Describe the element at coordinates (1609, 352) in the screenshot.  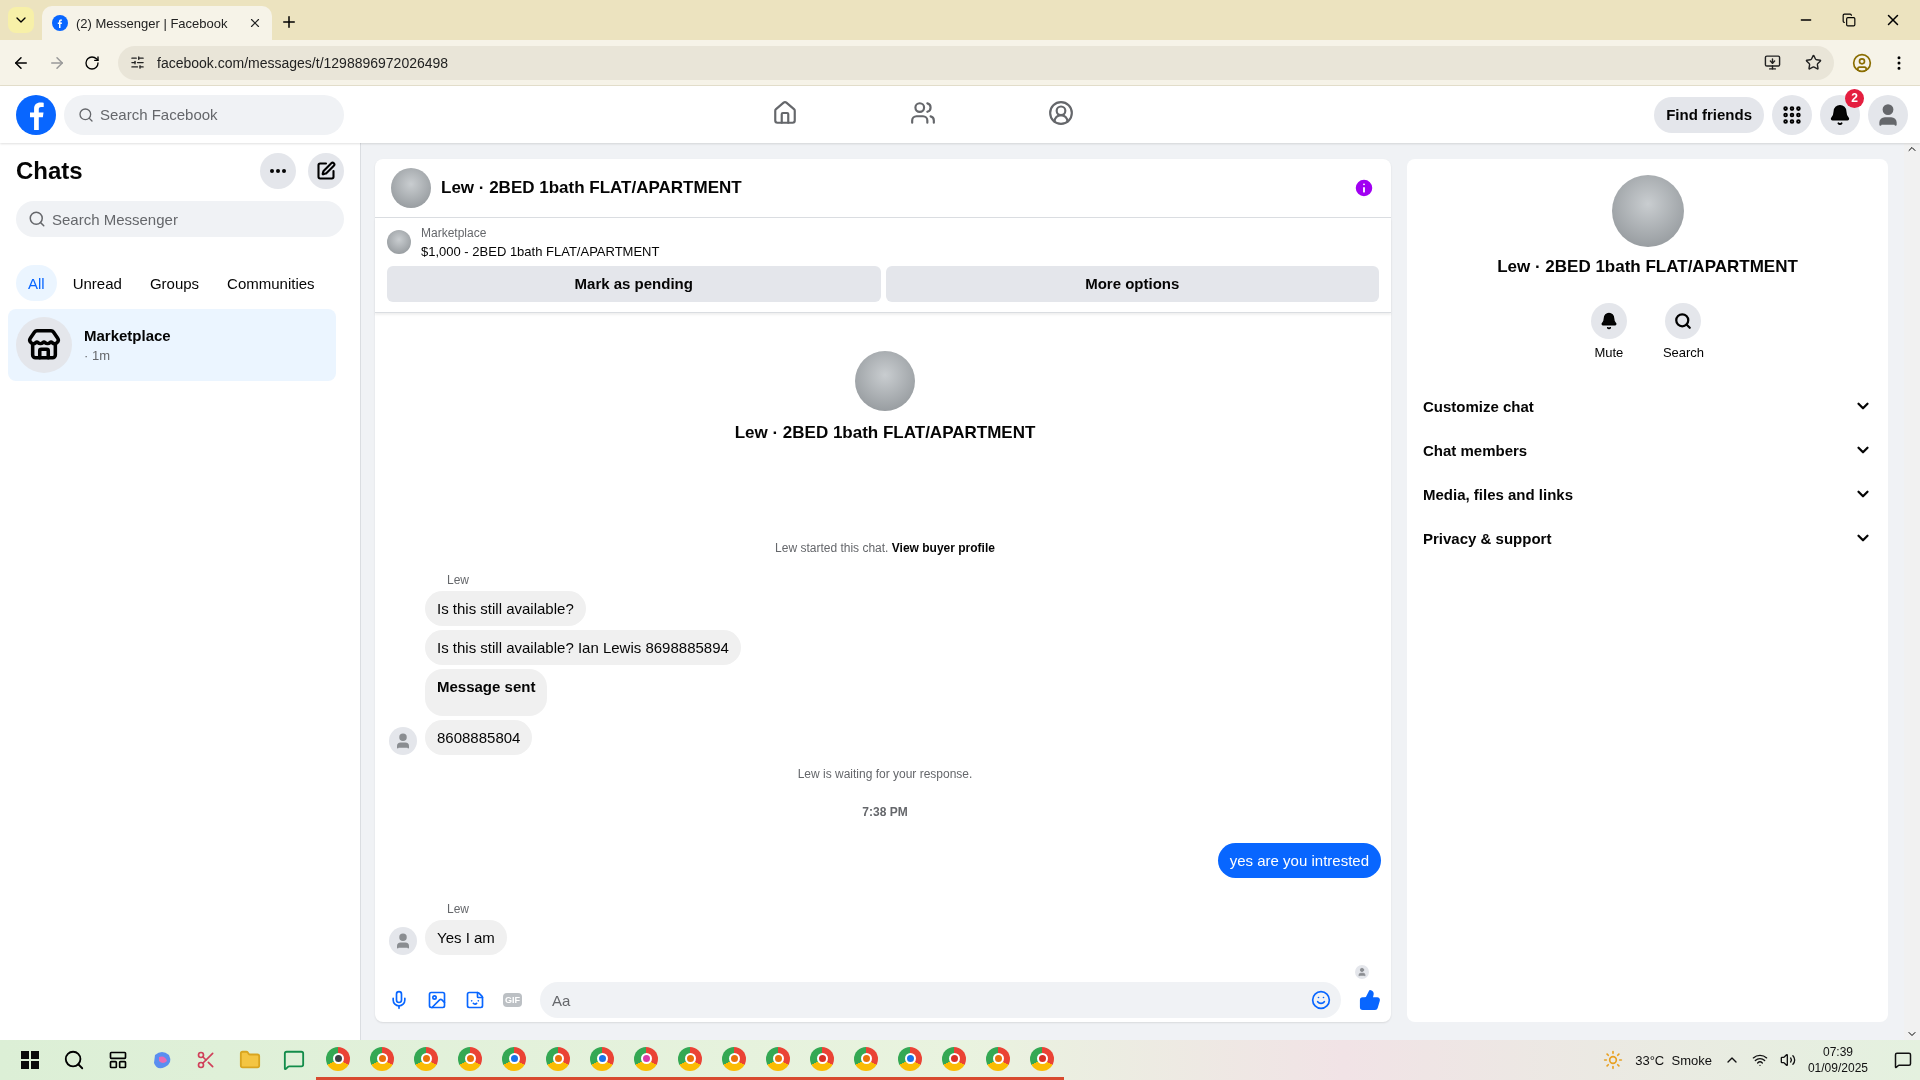
I see `action-label: Mute` at that location.